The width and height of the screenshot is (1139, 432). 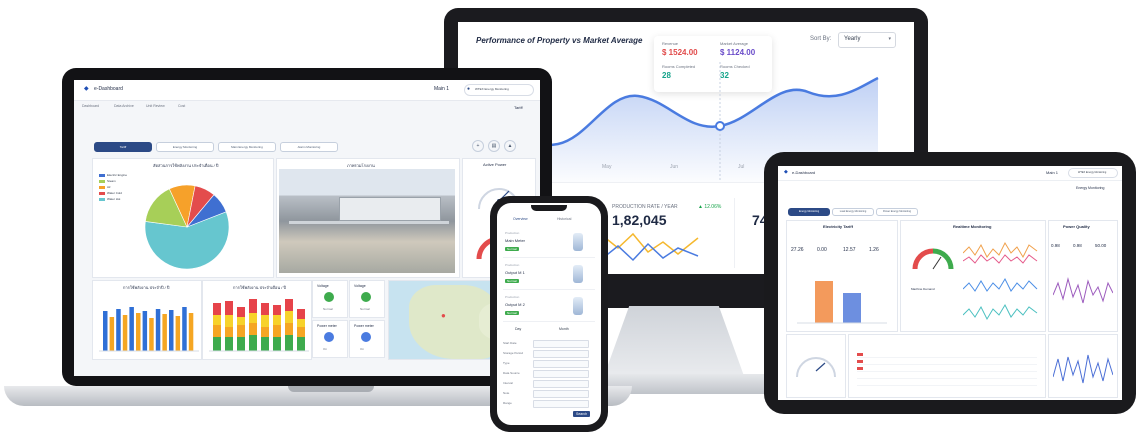 What do you see at coordinates (518, 329) in the screenshot?
I see `form-tab: Day` at bounding box center [518, 329].